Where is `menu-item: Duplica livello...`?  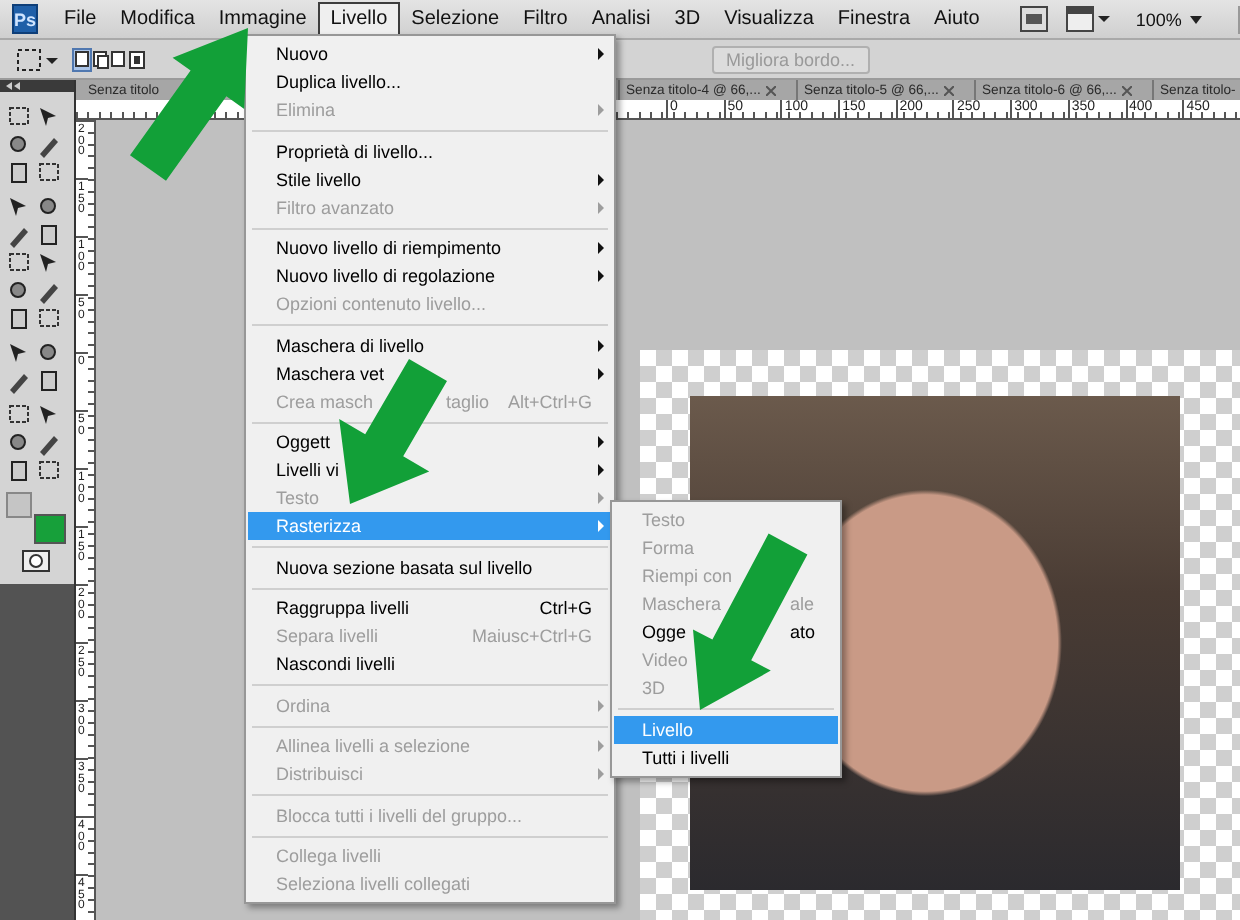 menu-item: Duplica livello... is located at coordinates (430, 82).